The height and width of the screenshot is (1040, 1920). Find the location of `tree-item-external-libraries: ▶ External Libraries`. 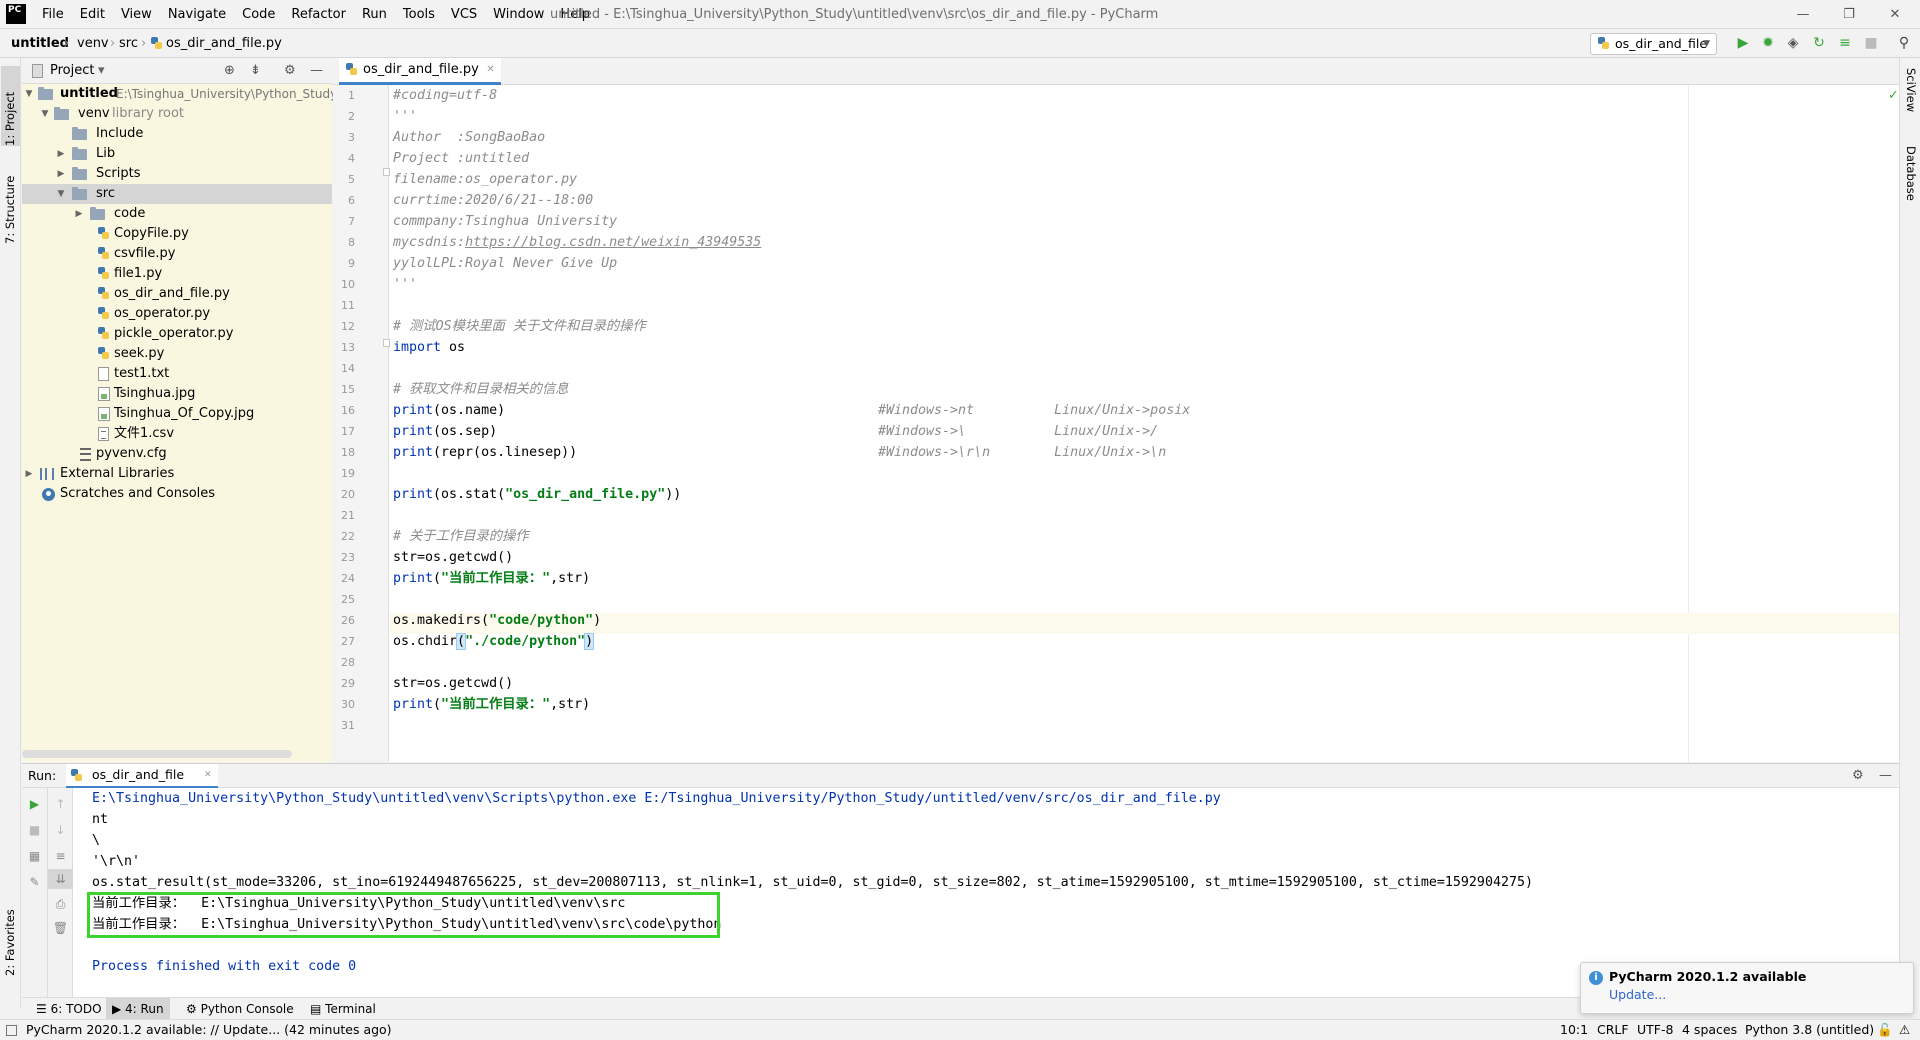

tree-item-external-libraries: ▶ External Libraries is located at coordinates (177, 474).